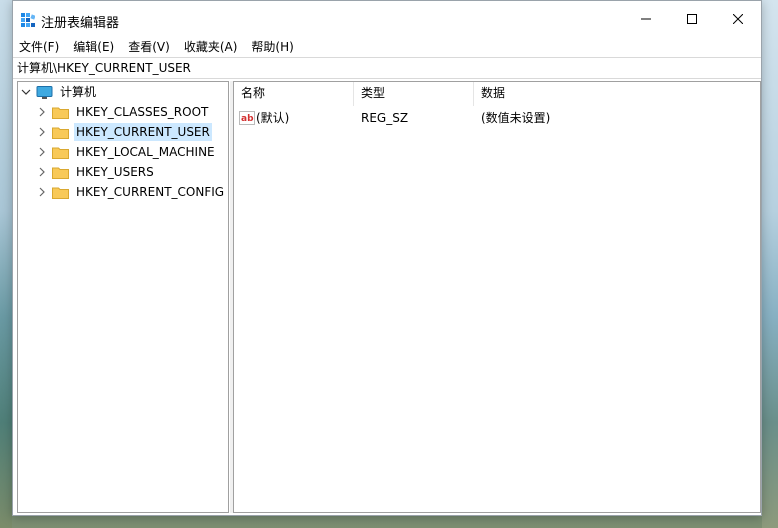  I want to click on desktop-background-right, so click(770, 264).